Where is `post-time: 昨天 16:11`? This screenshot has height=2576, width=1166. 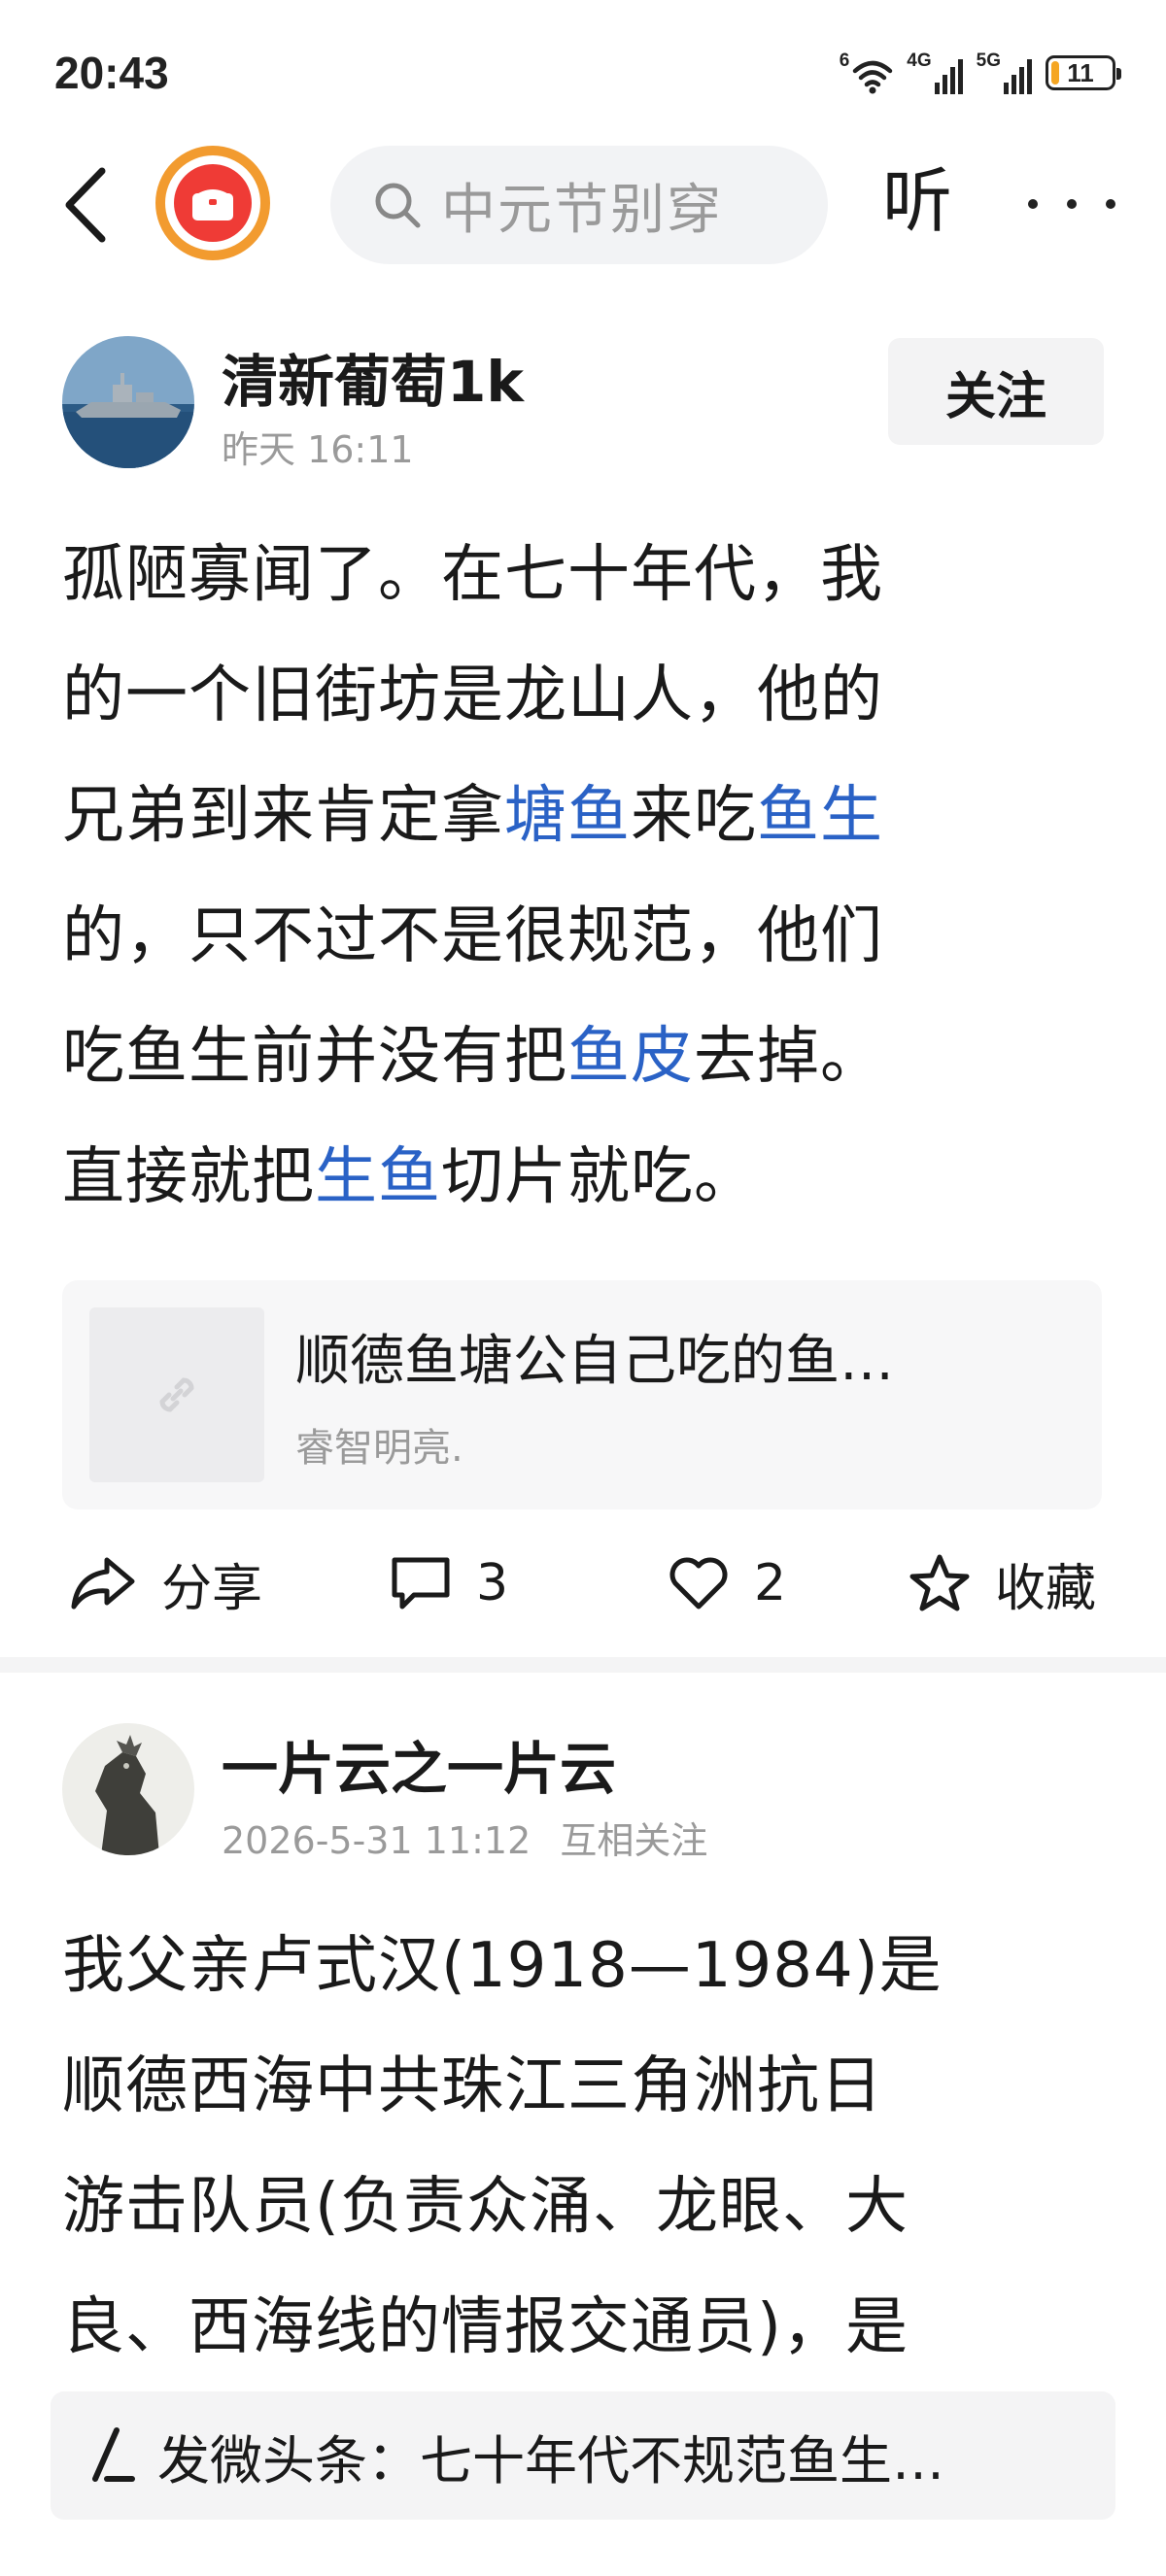
post-time: 昨天 16:11 is located at coordinates (318, 449).